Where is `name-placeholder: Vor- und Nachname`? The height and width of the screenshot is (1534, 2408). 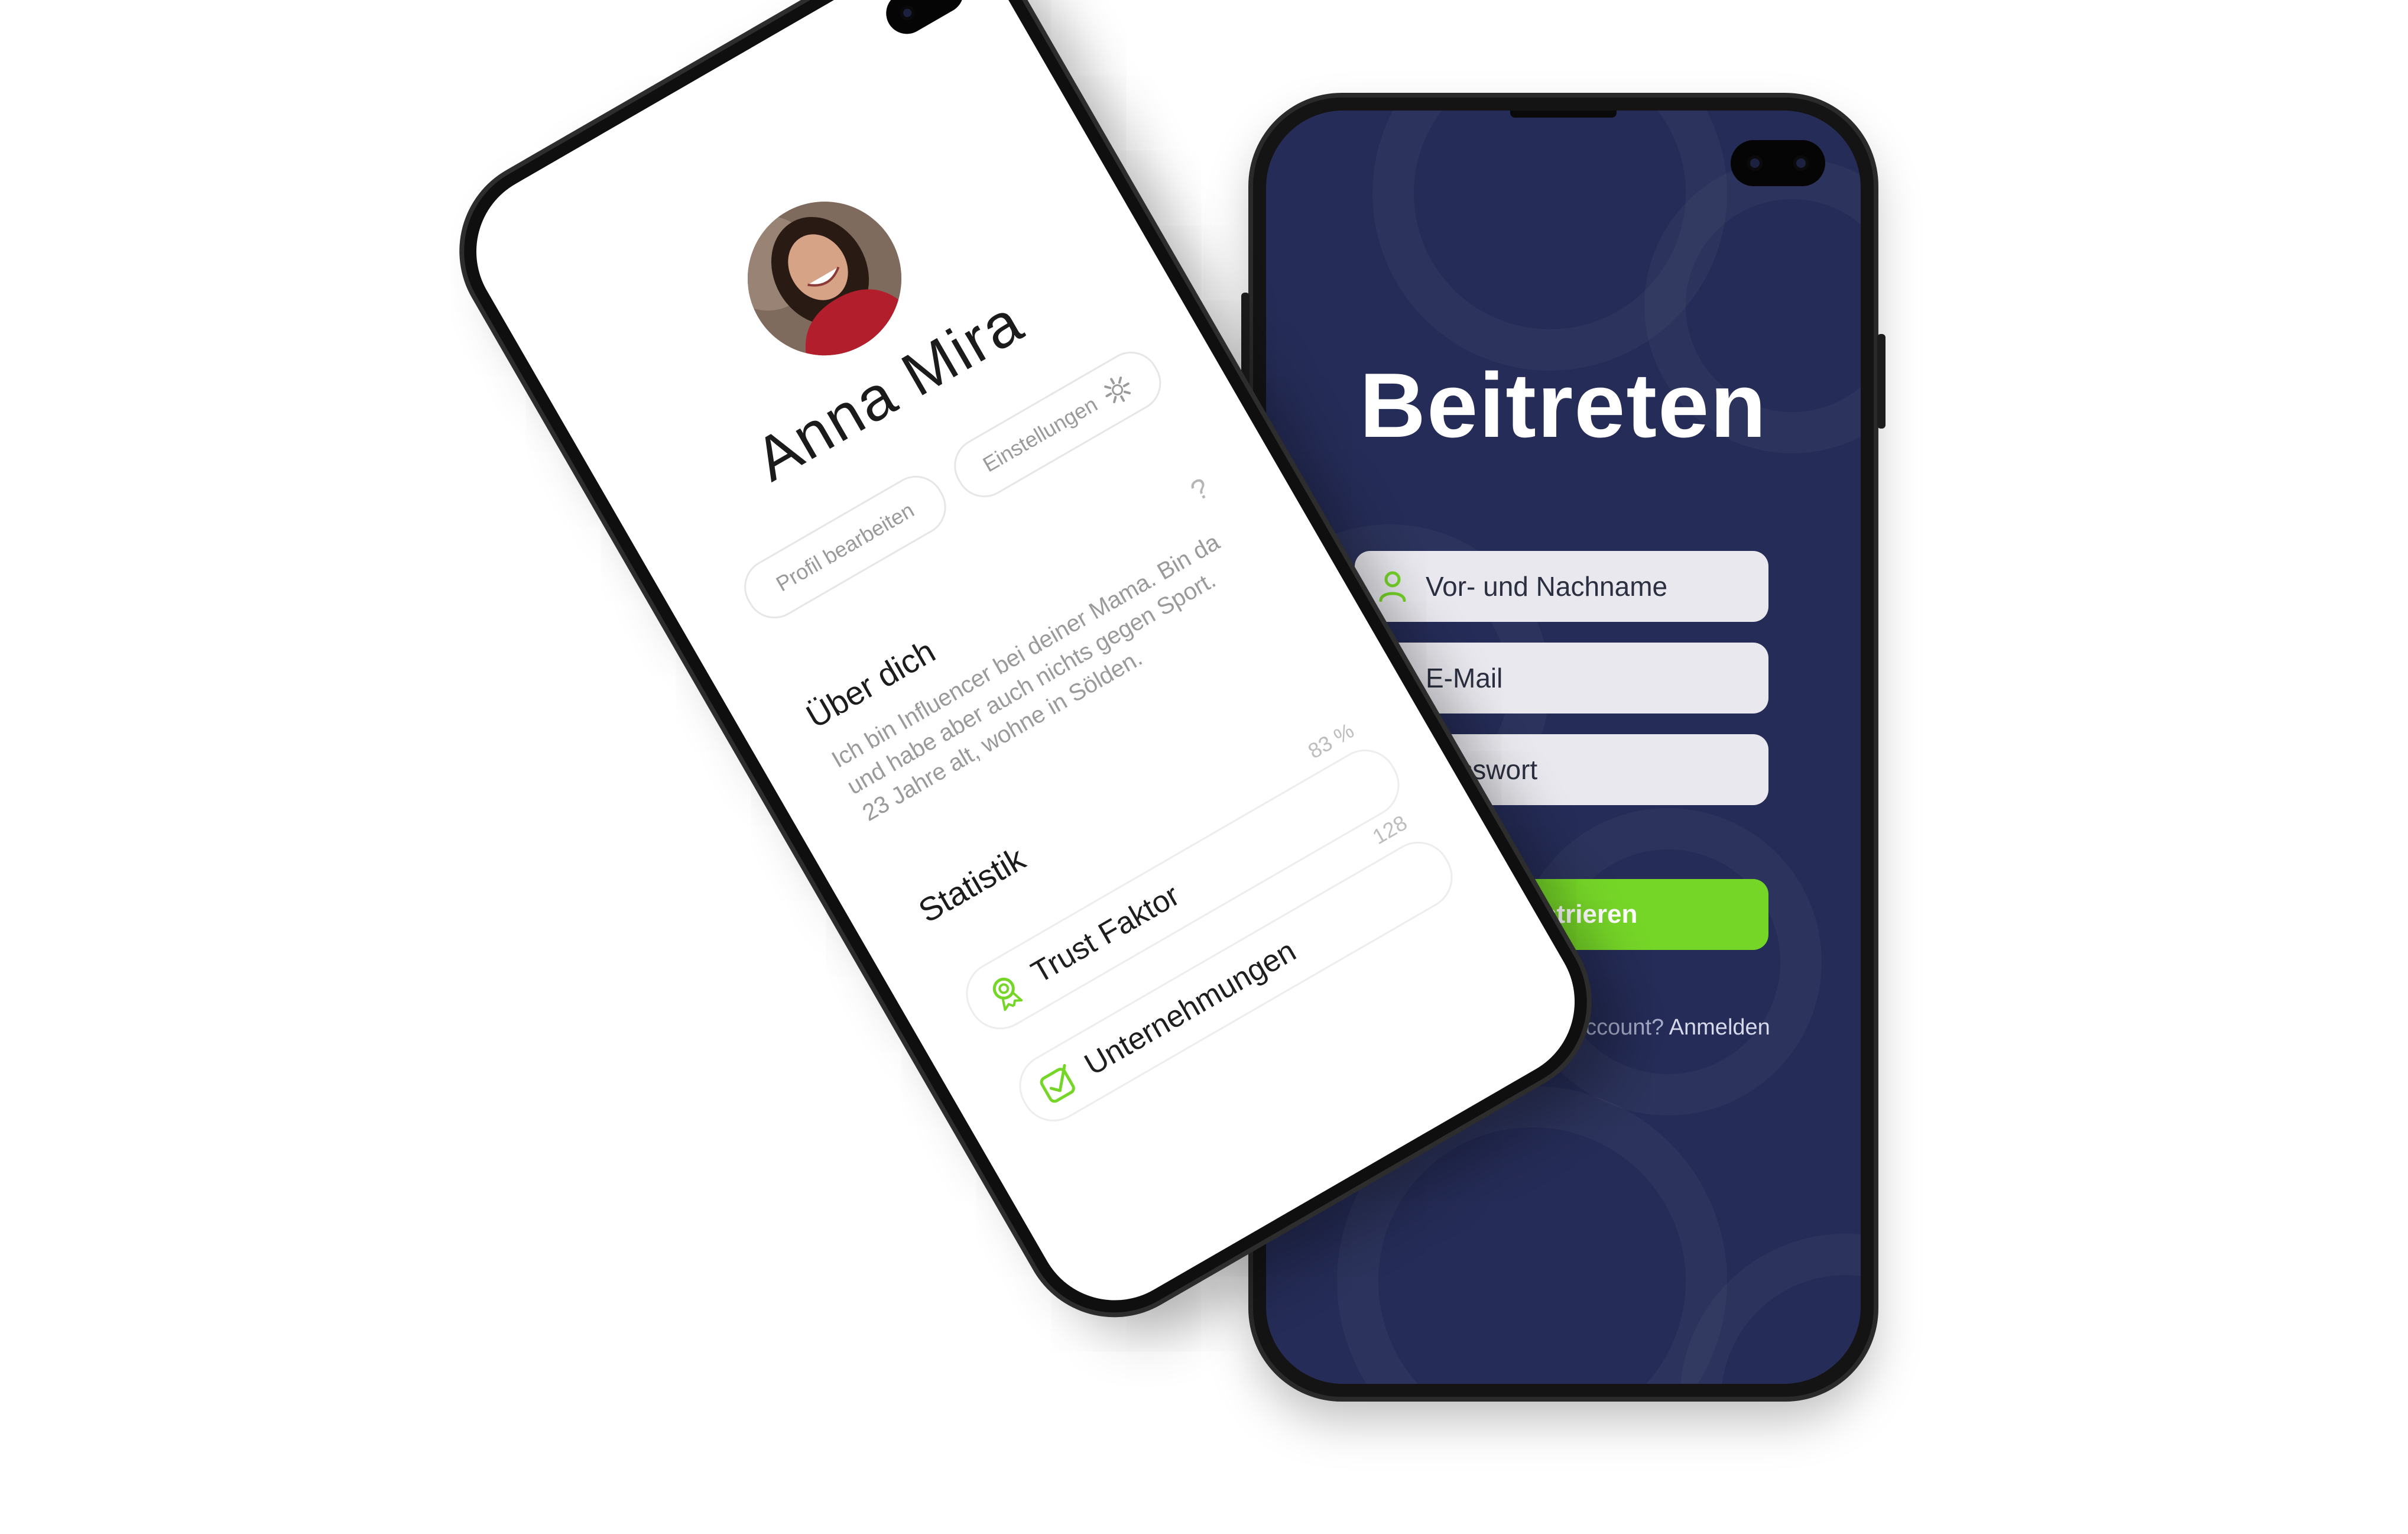
name-placeholder: Vor- und Nachname is located at coordinates (1547, 586).